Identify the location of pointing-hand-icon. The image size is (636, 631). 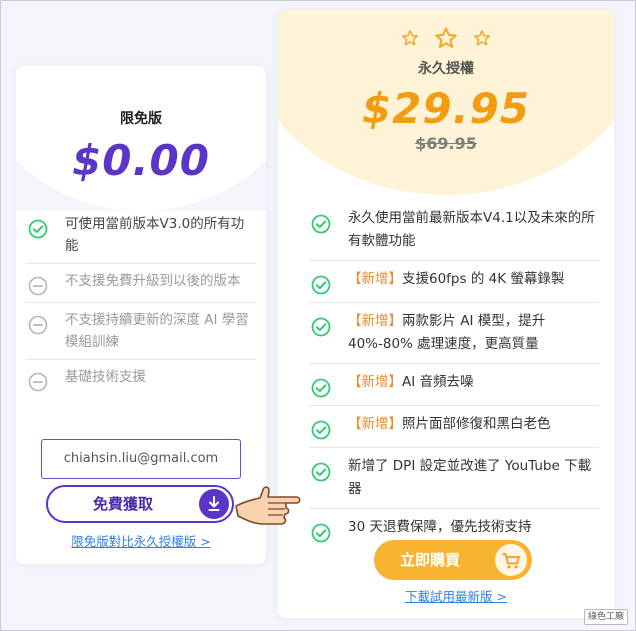
(268, 505).